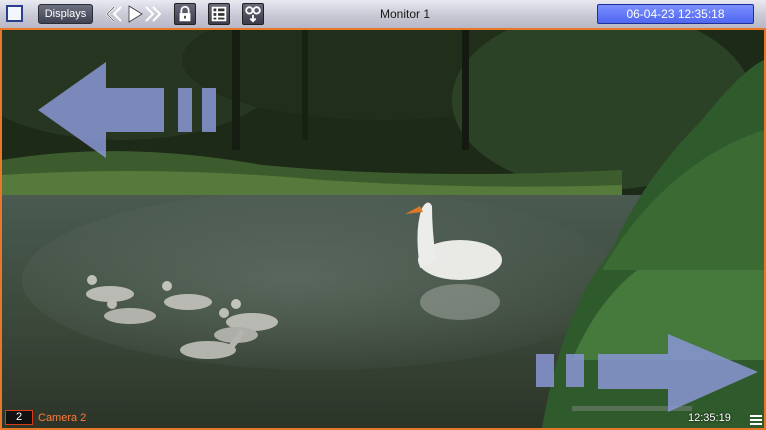  I want to click on menu-icon, so click(756, 420).